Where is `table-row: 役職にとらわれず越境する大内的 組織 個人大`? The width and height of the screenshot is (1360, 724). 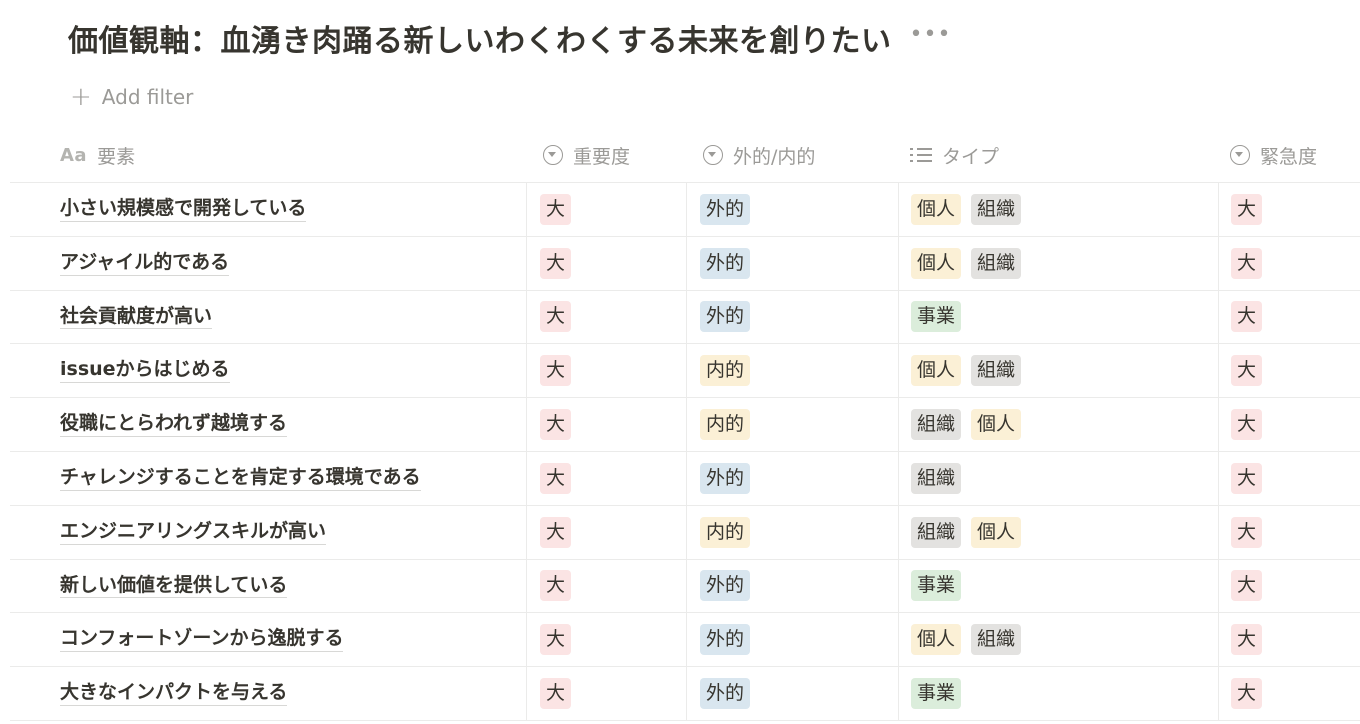 table-row: 役職にとらわれず越境する大内的 組織 個人大 is located at coordinates (685, 425).